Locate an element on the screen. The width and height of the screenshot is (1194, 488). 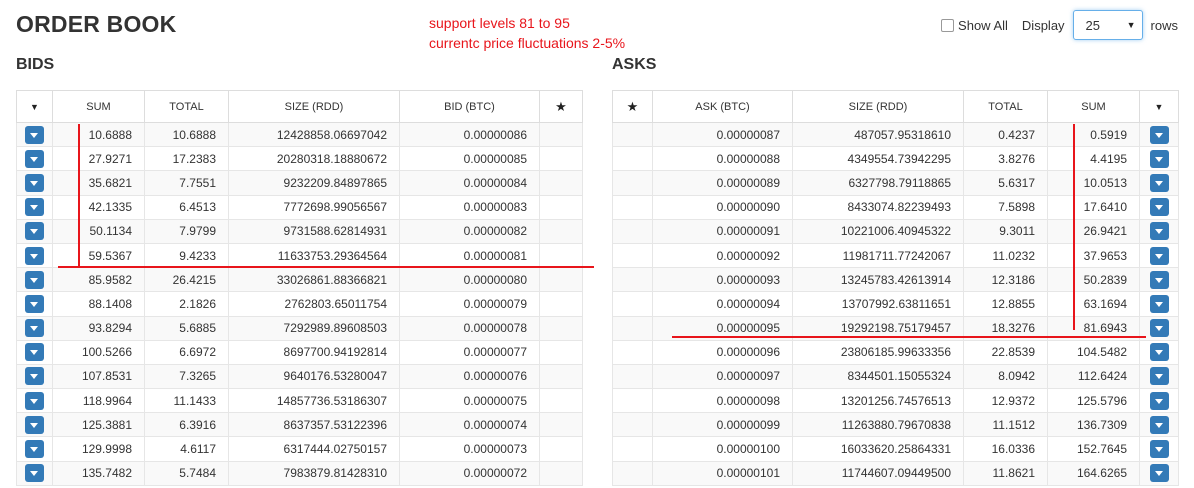
bids-header-bid: BID (BTC) is located at coordinates (469, 106).